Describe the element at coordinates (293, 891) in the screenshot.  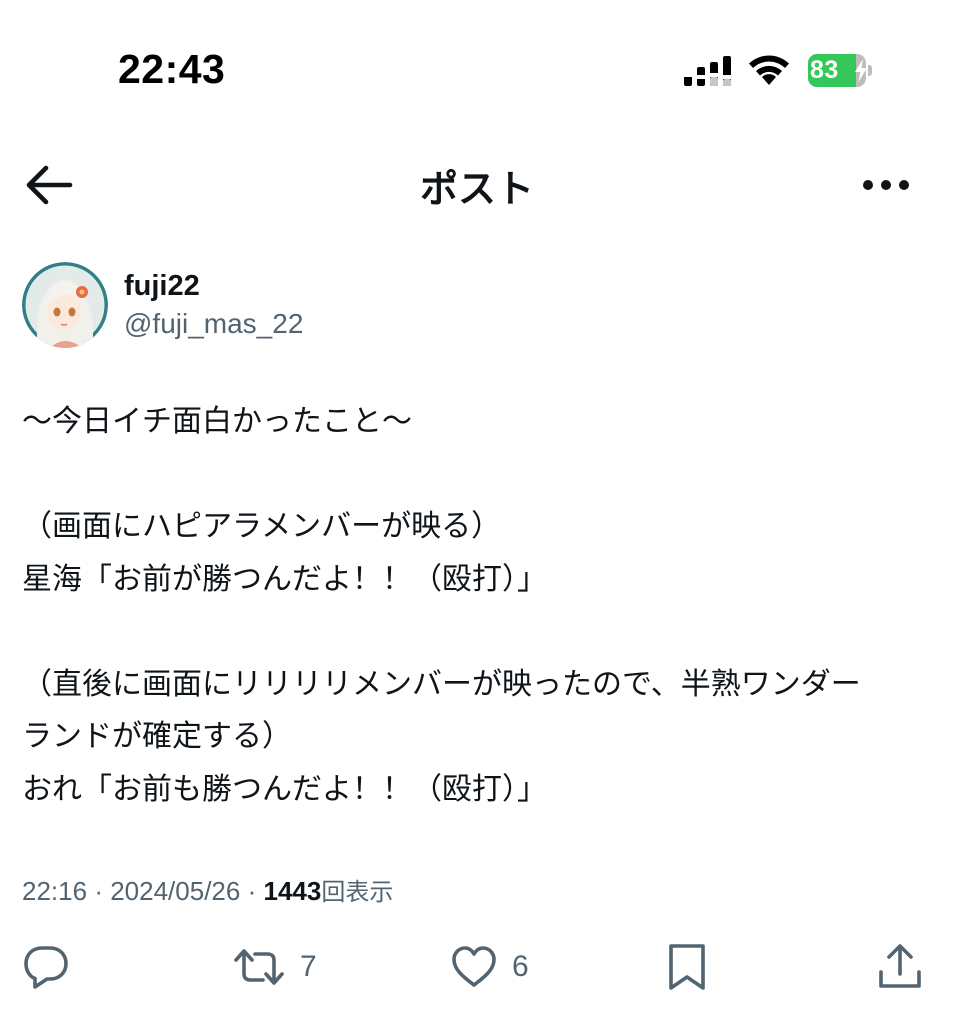
I see `views-count: 1443` at that location.